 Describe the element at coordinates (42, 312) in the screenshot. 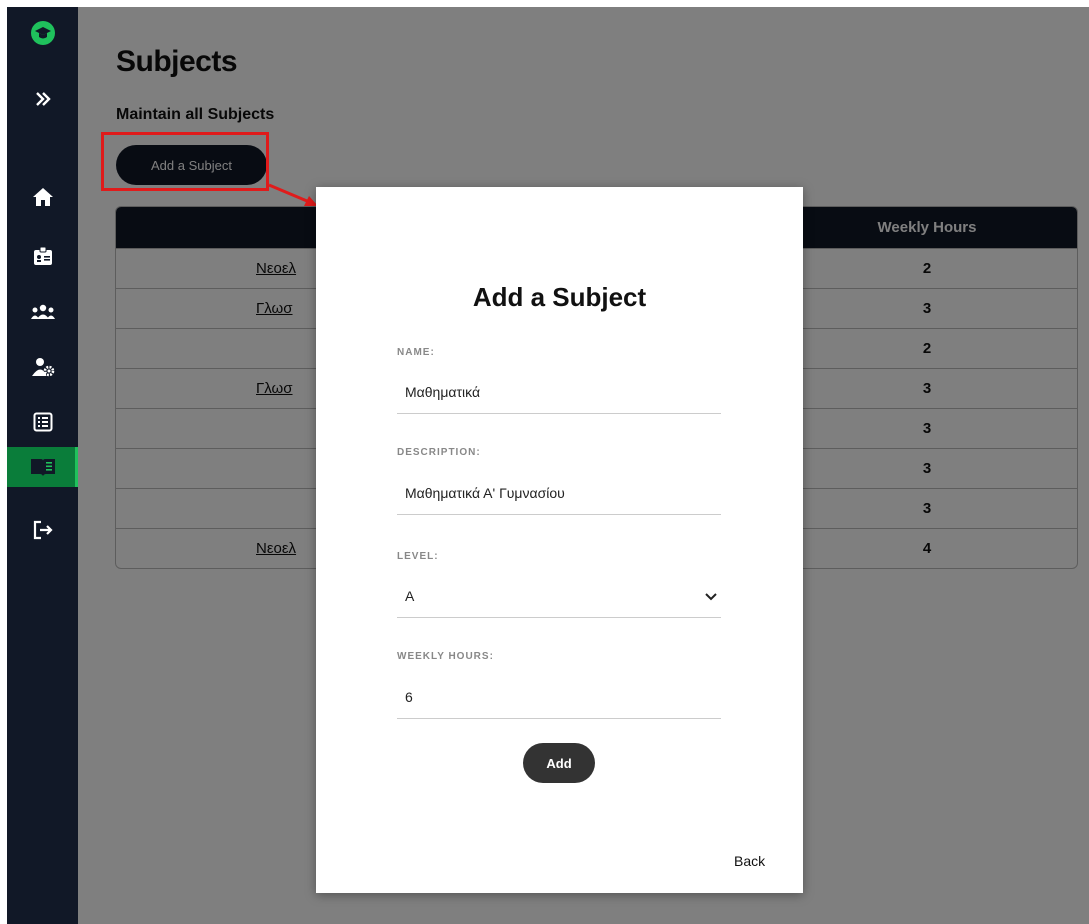

I see `users-icon` at that location.